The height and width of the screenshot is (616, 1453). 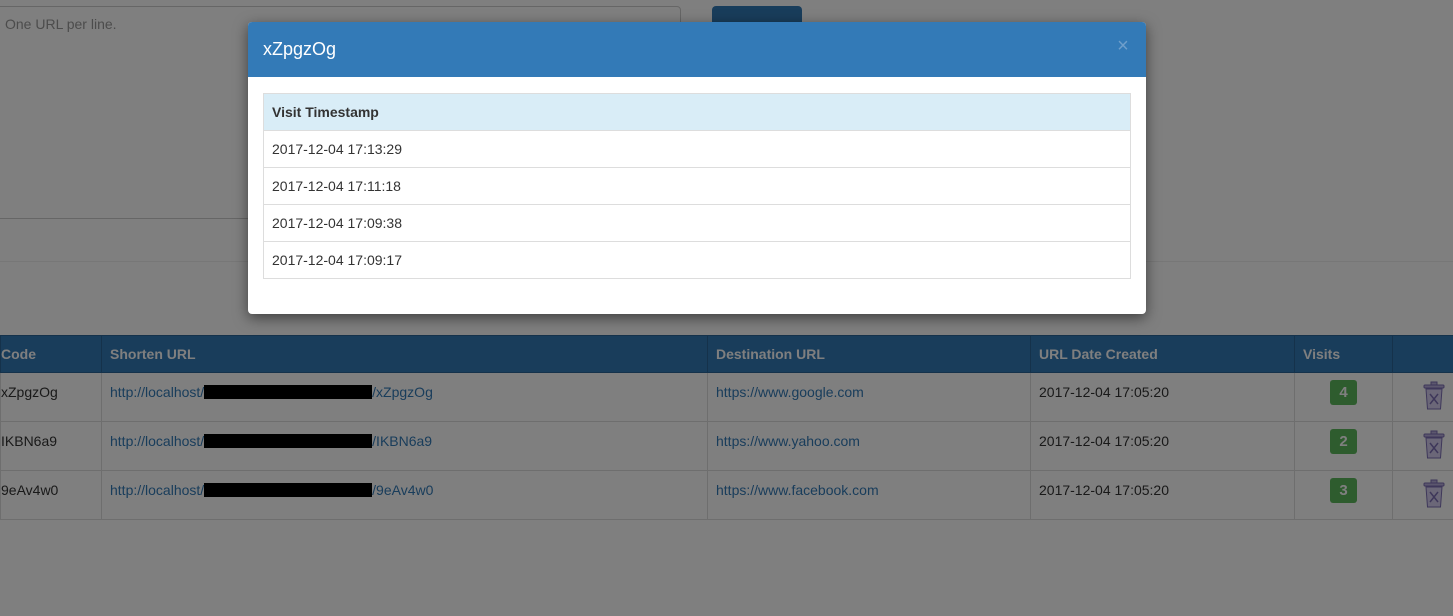 I want to click on close-icon: ×, so click(x=1123, y=46).